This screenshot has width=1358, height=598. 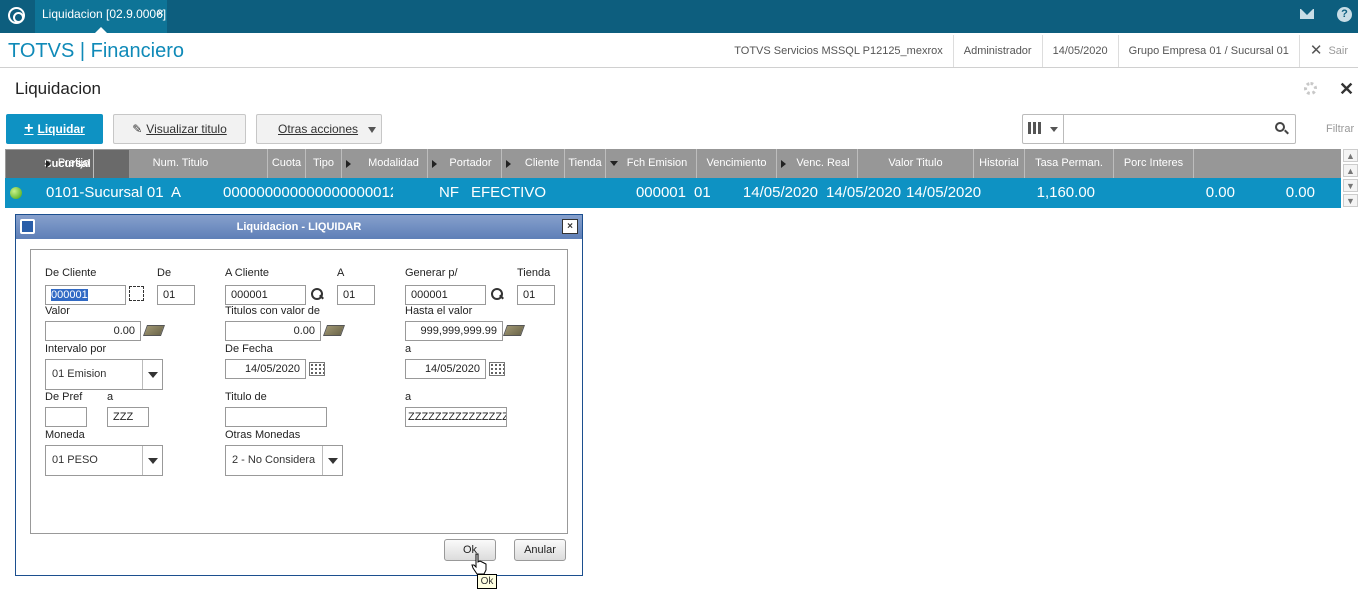 I want to click on col-venc-real: Venc. Real, so click(x=817, y=163).